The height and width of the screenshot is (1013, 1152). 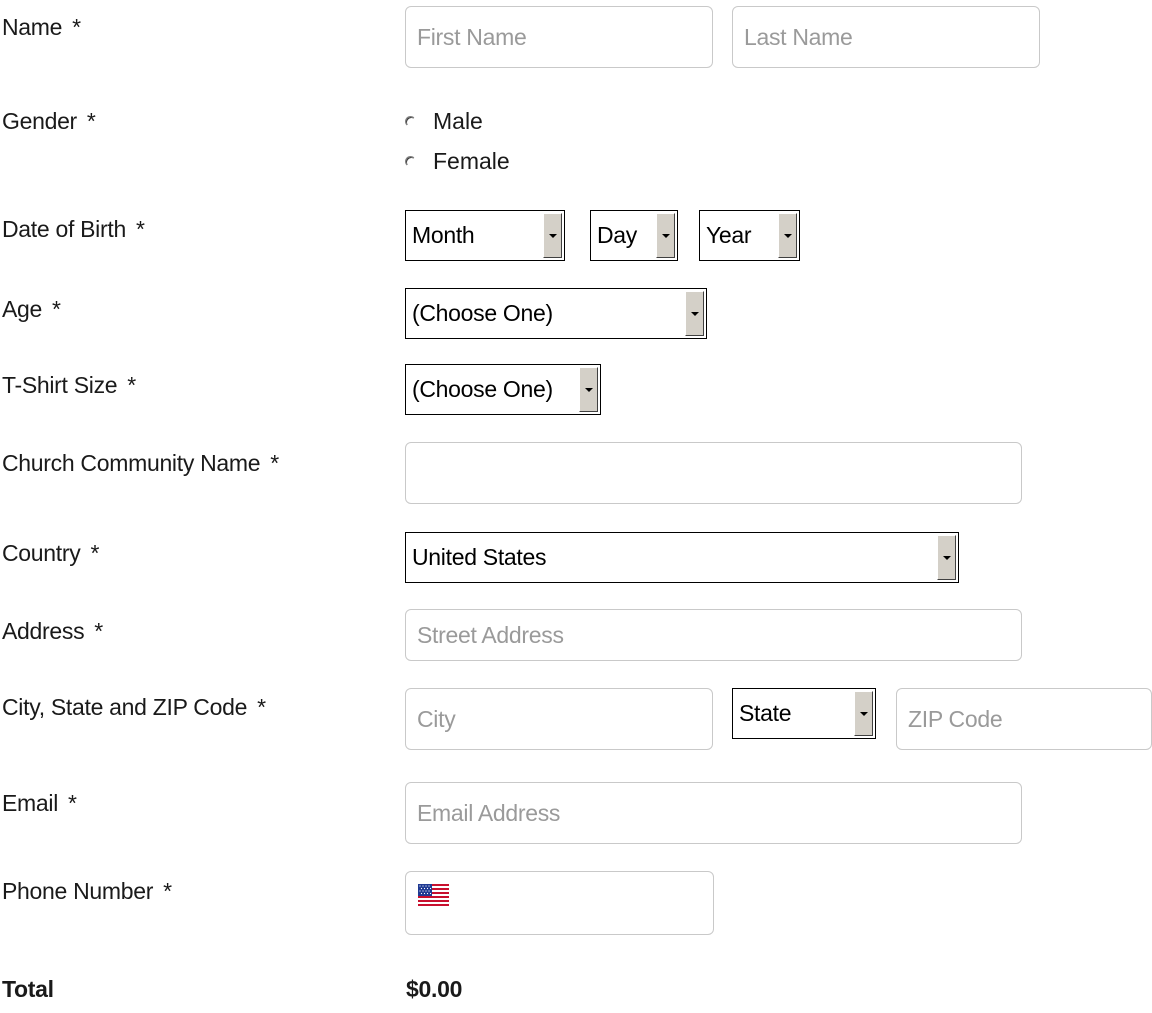 What do you see at coordinates (713, 473) in the screenshot?
I see `church-input` at bounding box center [713, 473].